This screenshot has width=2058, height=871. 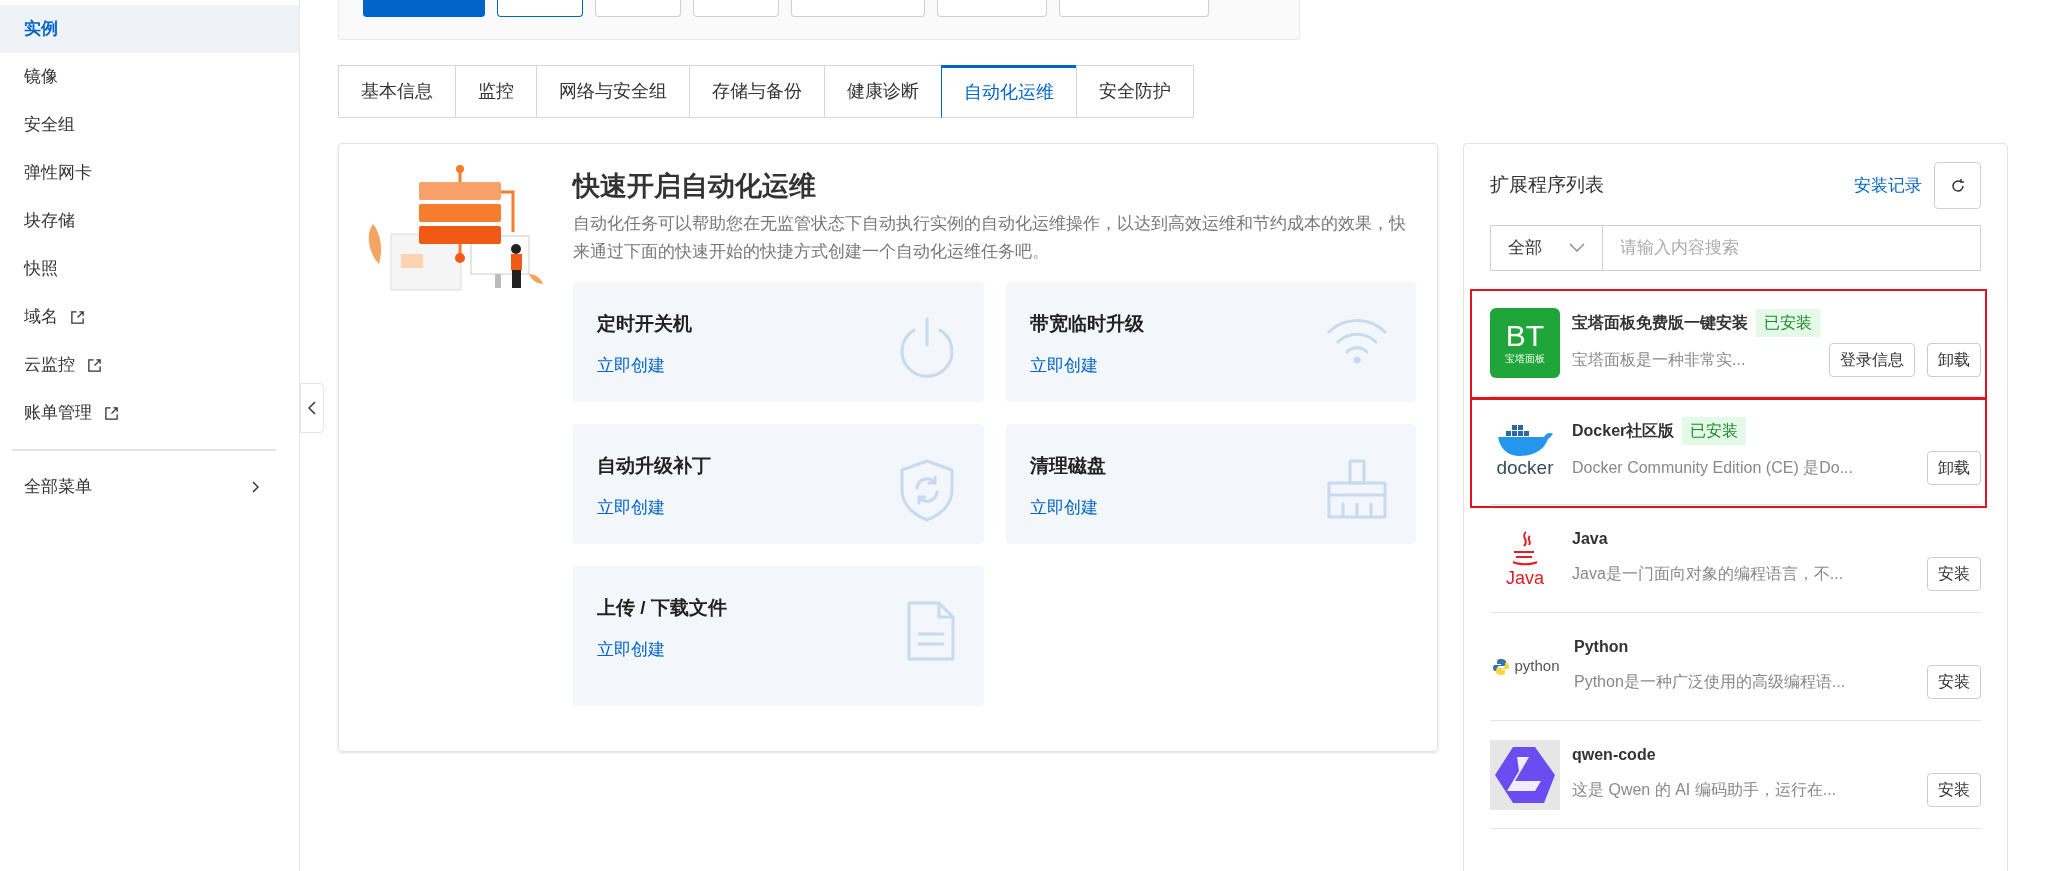 What do you see at coordinates (1660, 322) in the screenshot?
I see `extension-name: 宝塔面板免费版一键安装` at bounding box center [1660, 322].